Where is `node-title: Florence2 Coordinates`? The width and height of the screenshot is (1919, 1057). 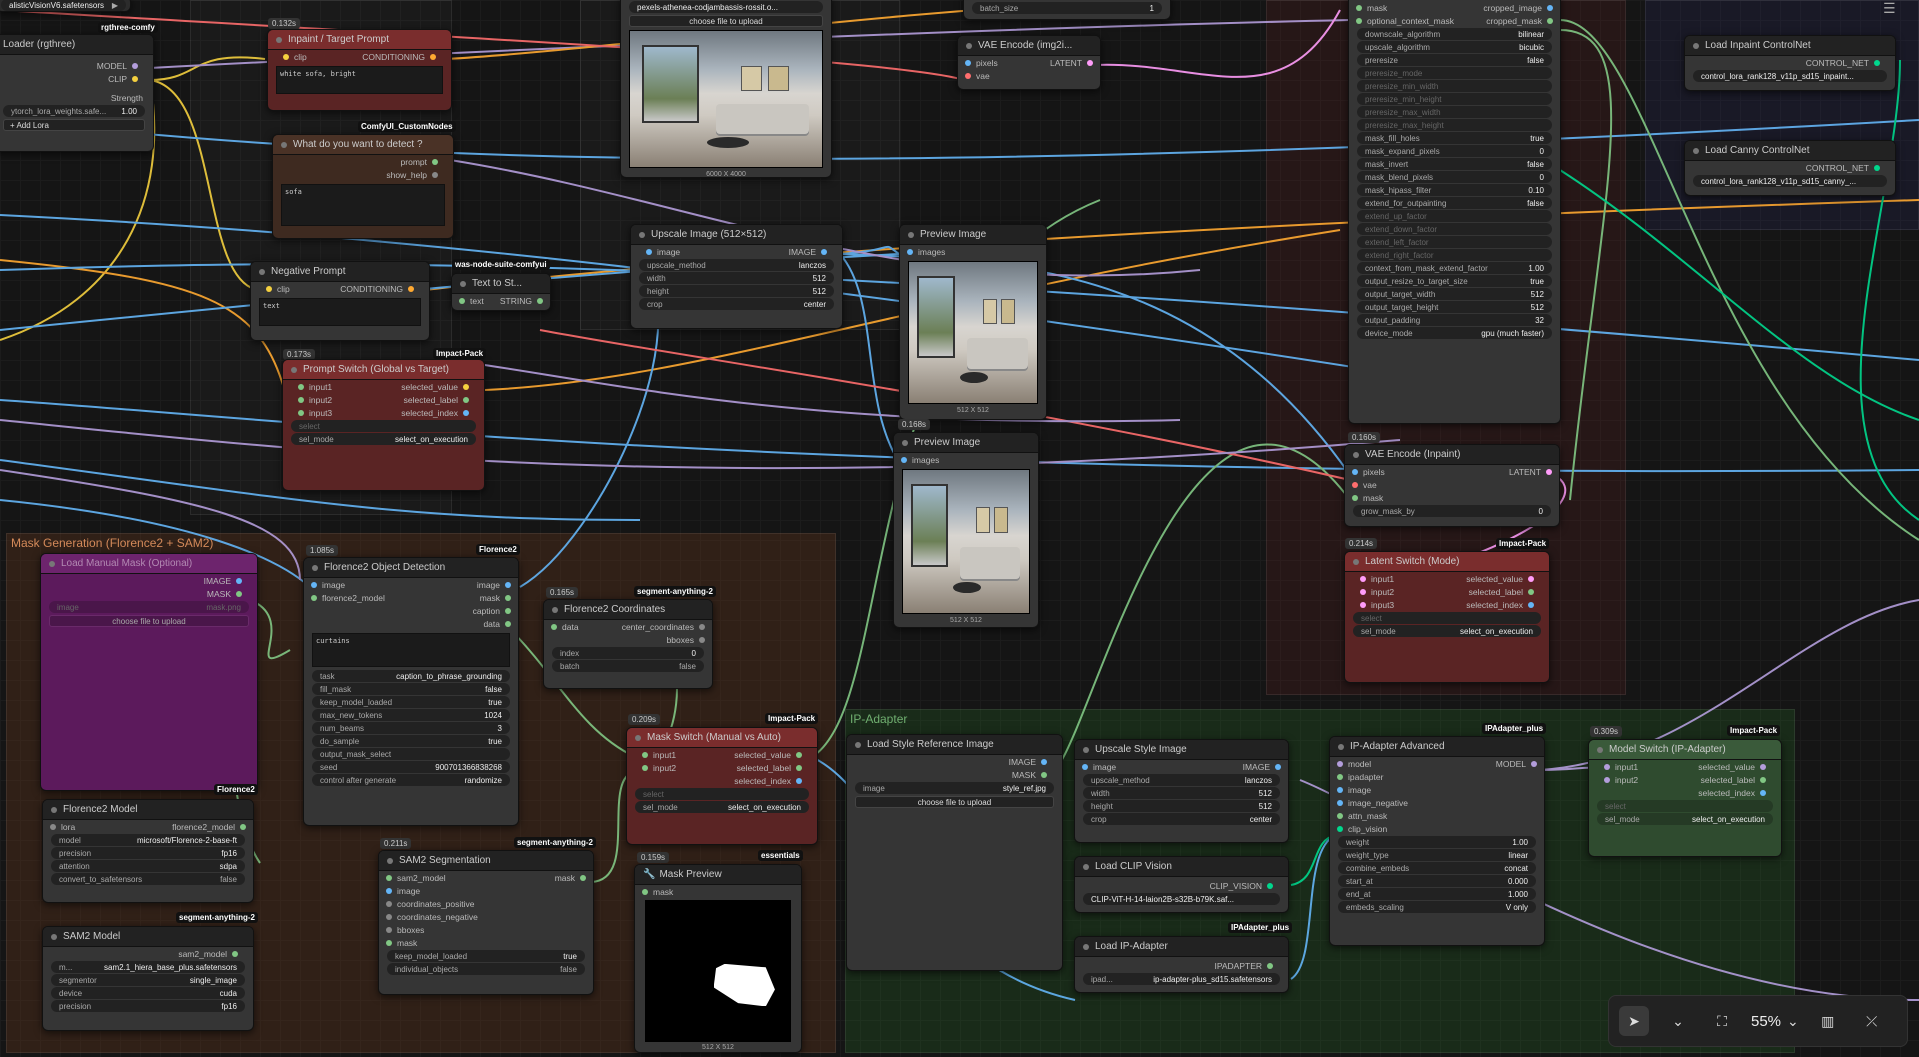
node-title: Florence2 Coordinates is located at coordinates (628, 610).